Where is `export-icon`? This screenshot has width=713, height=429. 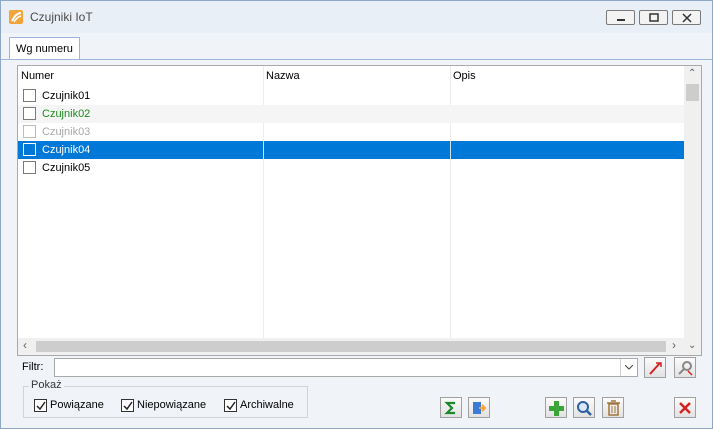
export-icon is located at coordinates (480, 408).